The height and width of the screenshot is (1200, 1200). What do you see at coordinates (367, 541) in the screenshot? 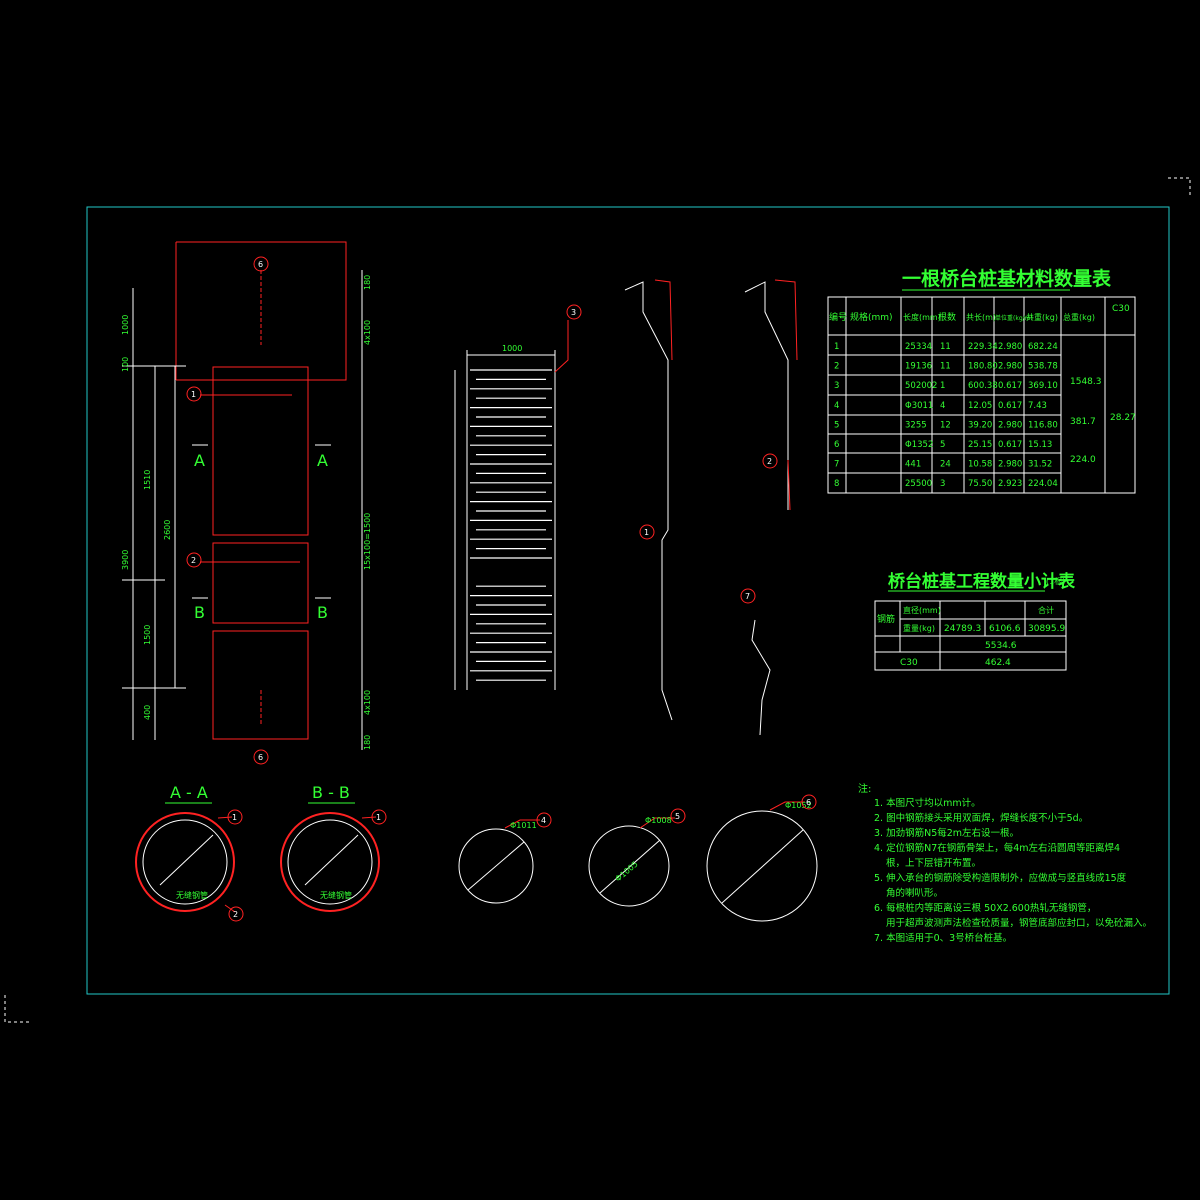
I see `dim-right-3: 15x100=1500` at bounding box center [367, 541].